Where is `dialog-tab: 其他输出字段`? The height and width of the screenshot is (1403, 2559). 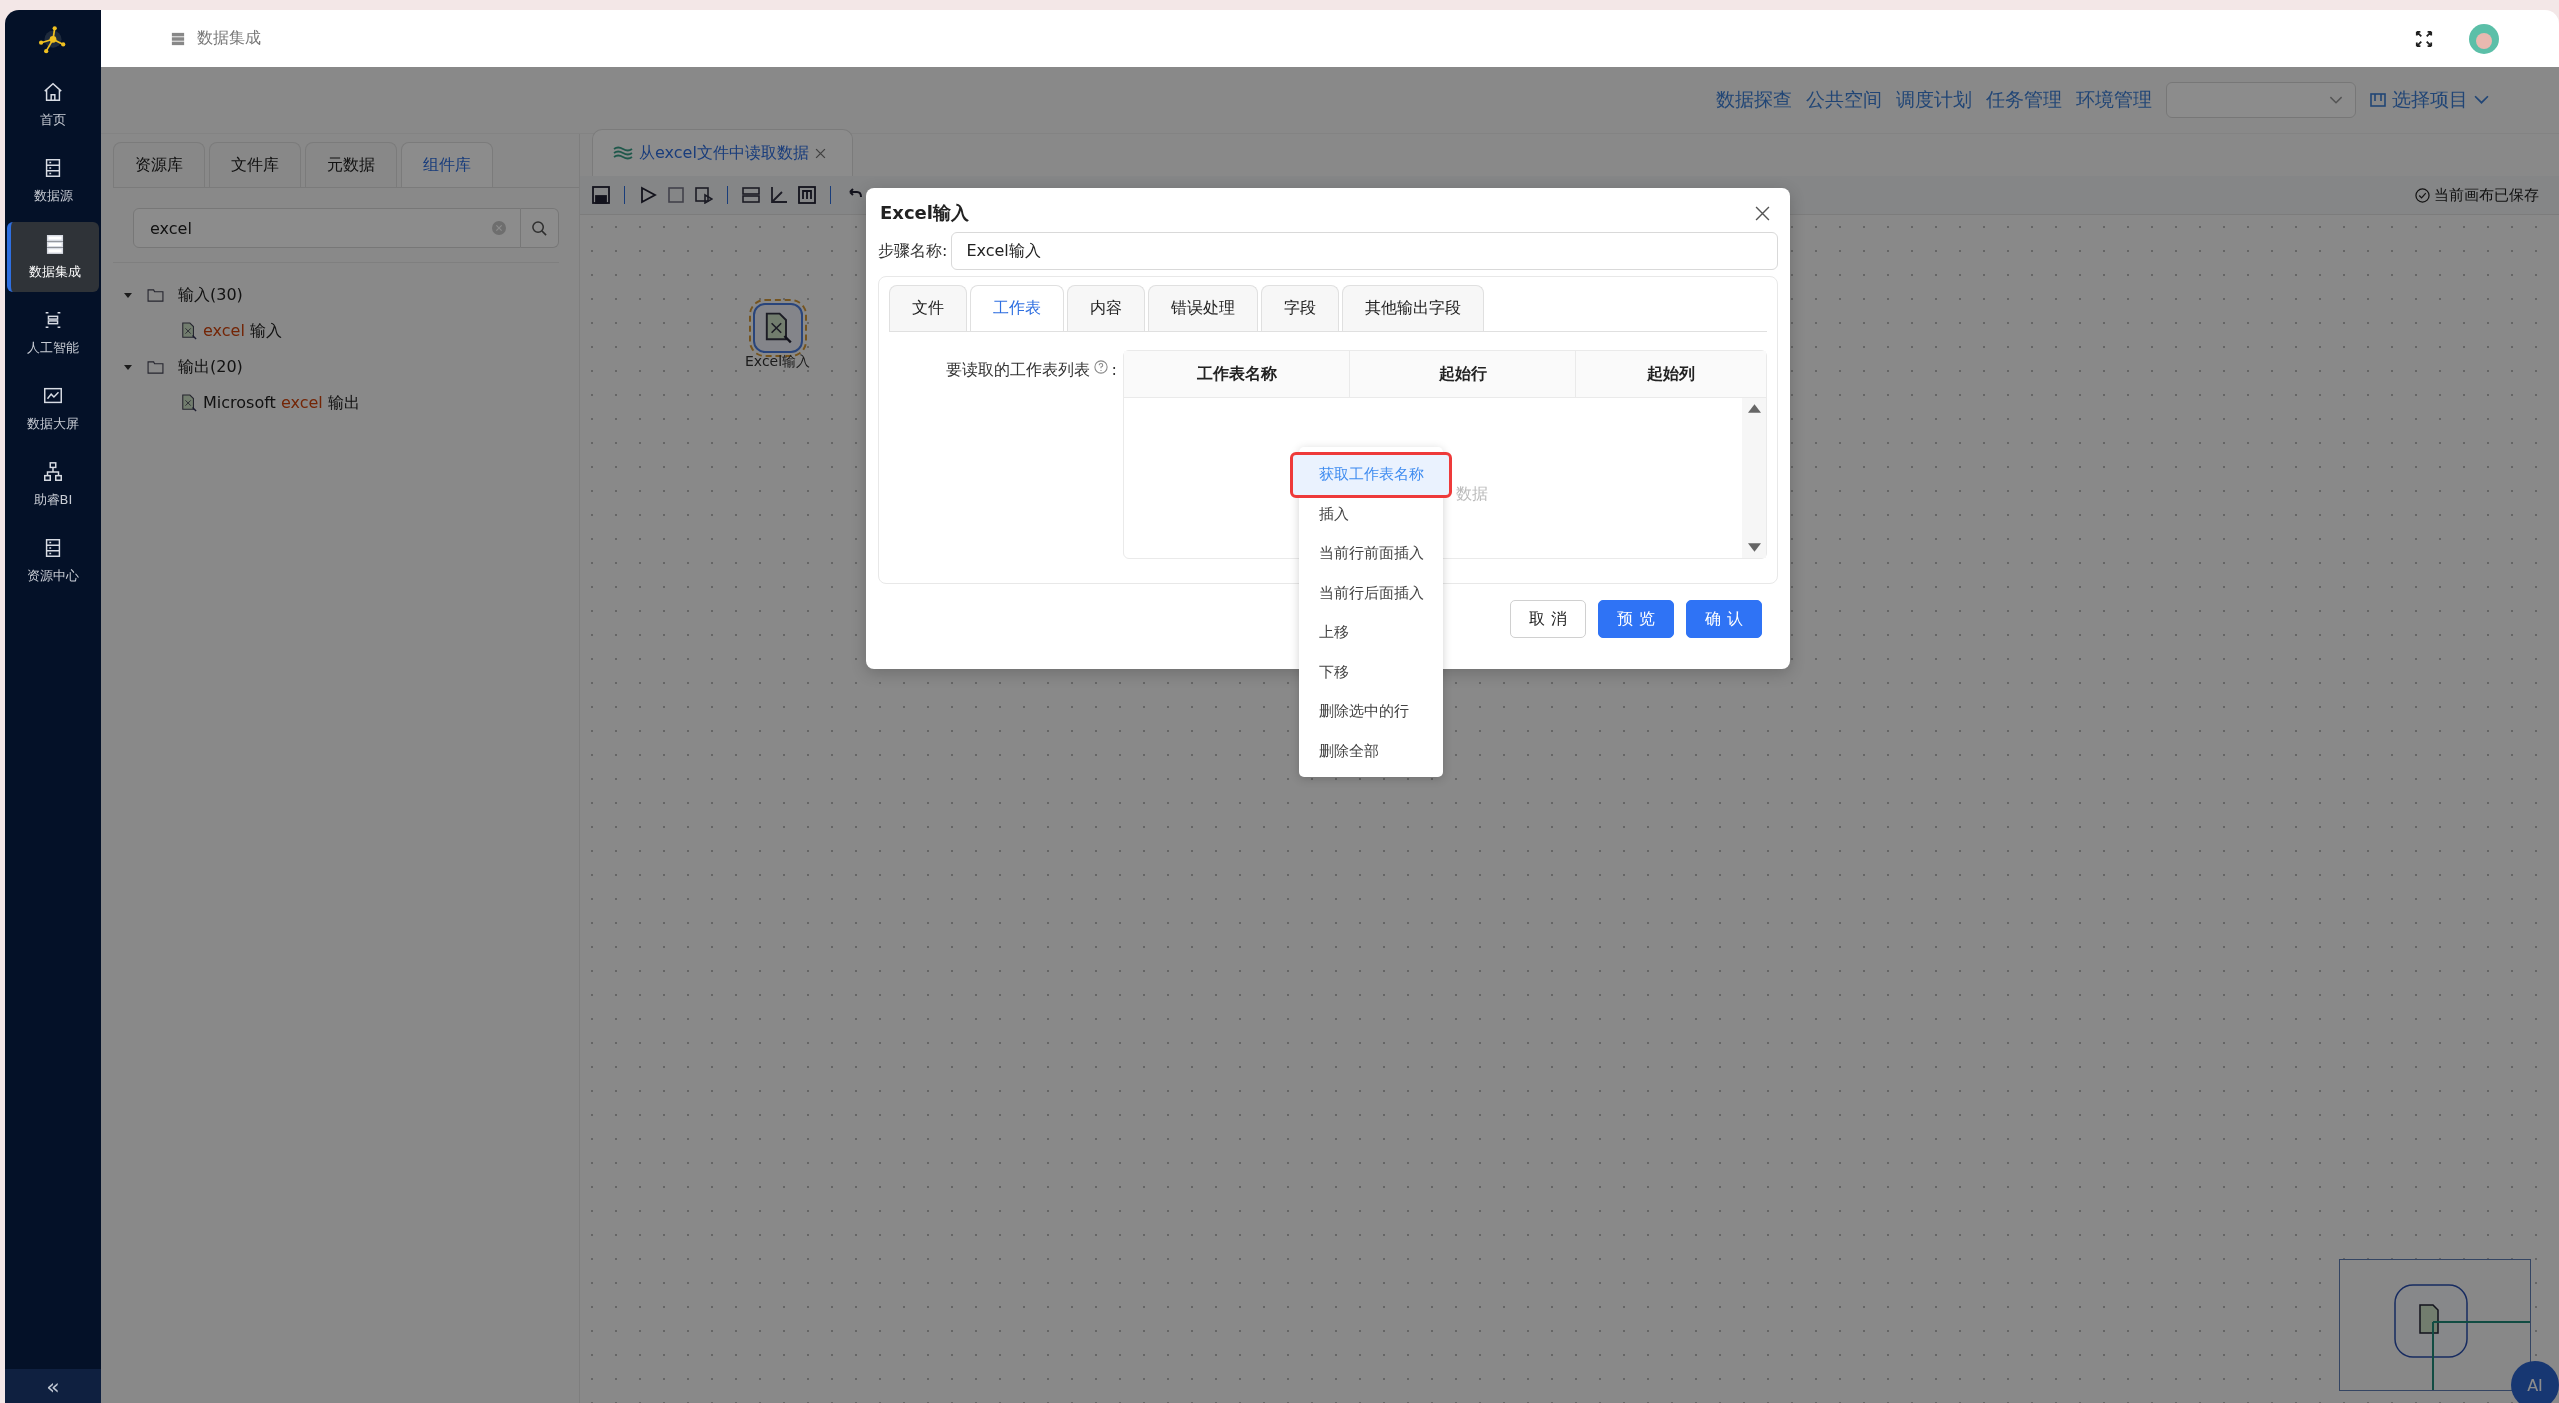
dialog-tab: 其他输出字段 is located at coordinates (1413, 308).